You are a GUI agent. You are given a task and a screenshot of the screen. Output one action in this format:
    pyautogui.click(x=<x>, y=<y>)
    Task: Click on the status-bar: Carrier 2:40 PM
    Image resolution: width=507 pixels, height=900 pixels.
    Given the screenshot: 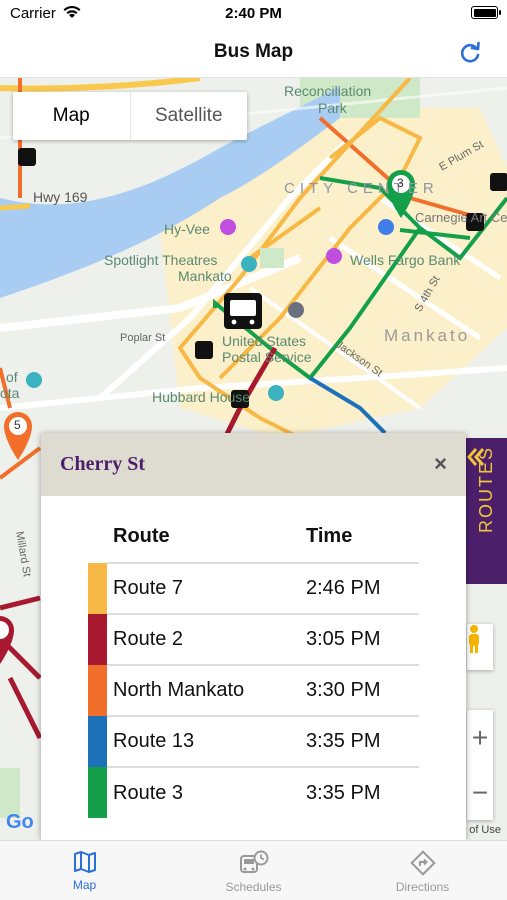 What is the action you would take?
    pyautogui.click(x=253, y=14)
    